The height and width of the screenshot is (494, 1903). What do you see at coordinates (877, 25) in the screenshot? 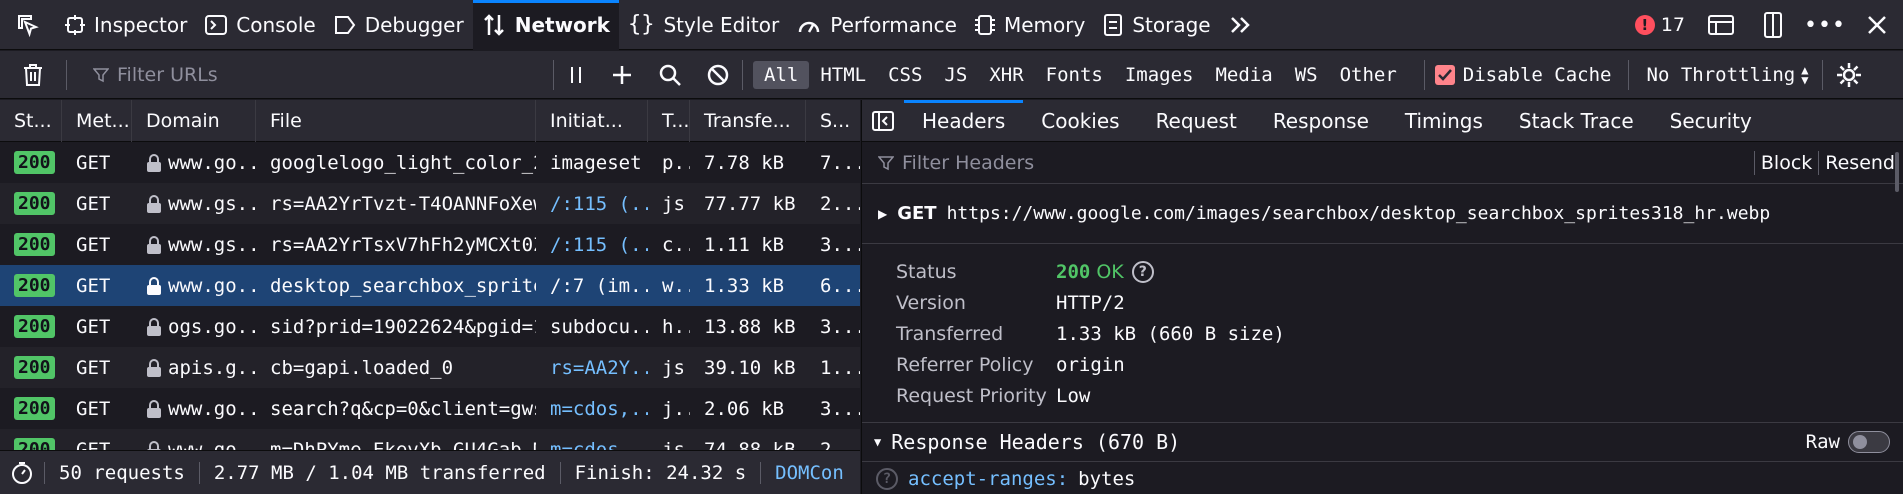
I see `tab-performance: Performance` at bounding box center [877, 25].